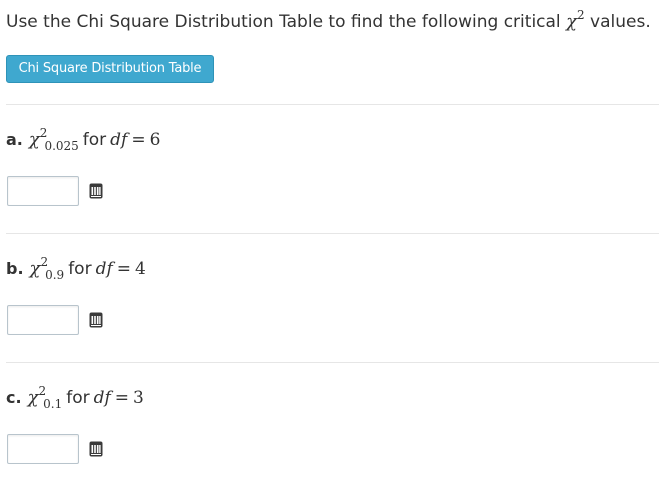 Image resolution: width=659 pixels, height=483 pixels. What do you see at coordinates (138, 398) in the screenshot?
I see `df-value: 3` at bounding box center [138, 398].